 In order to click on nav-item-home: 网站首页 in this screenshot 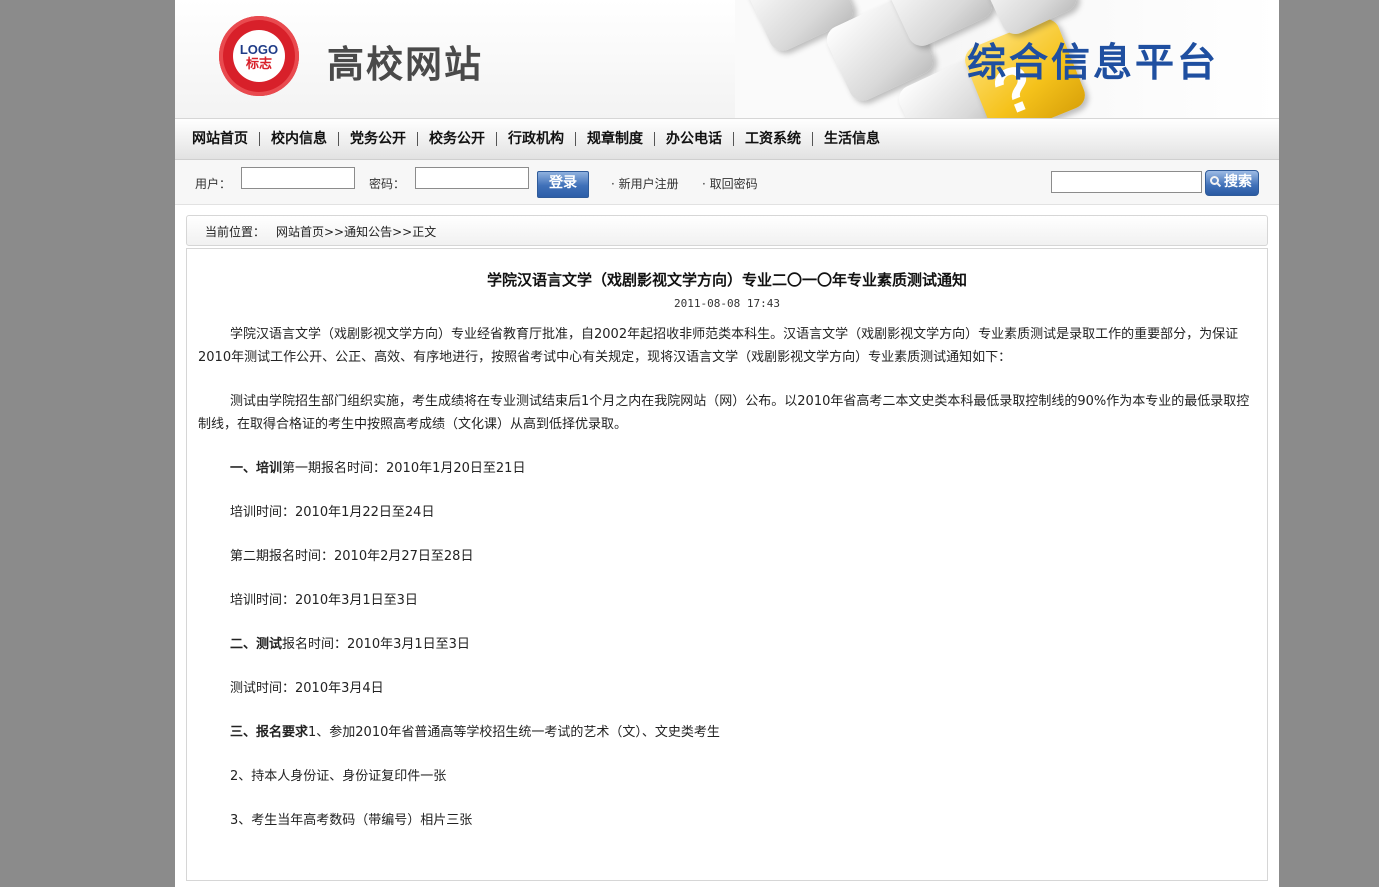, I will do `click(220, 139)`.